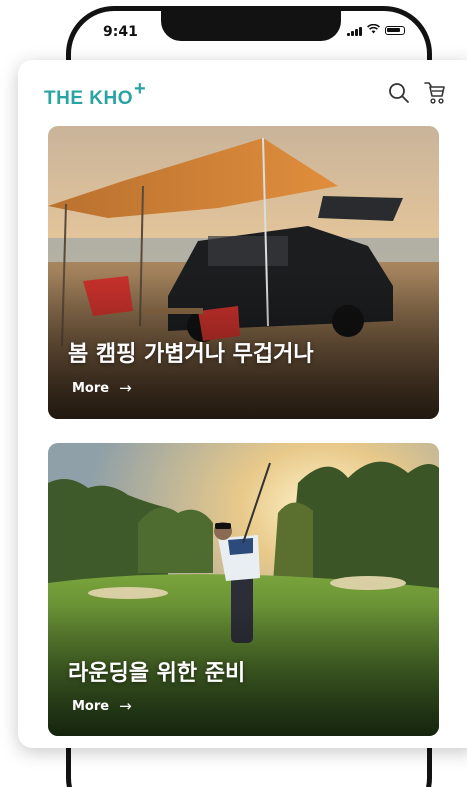  What do you see at coordinates (120, 32) in the screenshot?
I see `status-time: 9:41` at bounding box center [120, 32].